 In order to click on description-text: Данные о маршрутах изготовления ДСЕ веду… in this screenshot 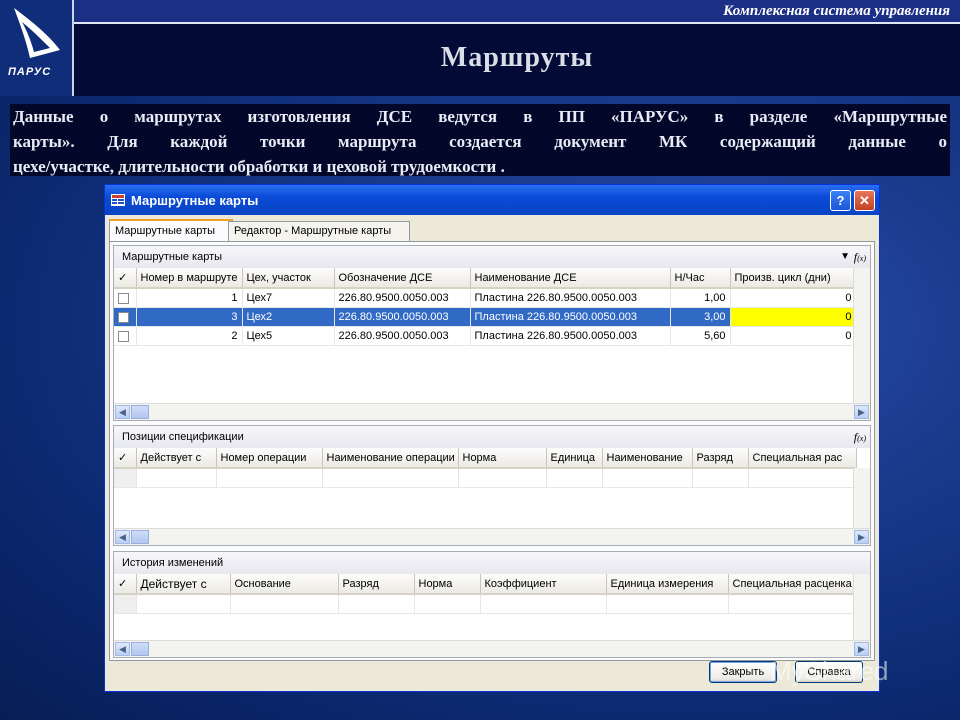, I will do `click(480, 140)`.